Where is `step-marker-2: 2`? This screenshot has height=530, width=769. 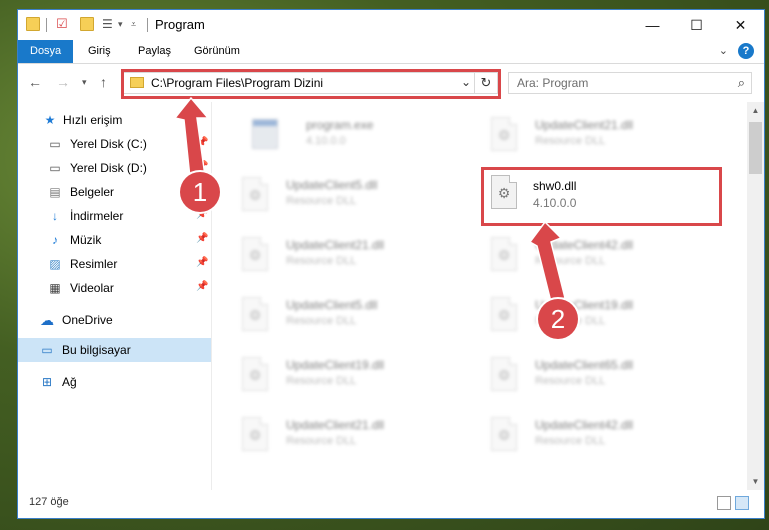
step-marker-2: 2 is located at coordinates (558, 319).